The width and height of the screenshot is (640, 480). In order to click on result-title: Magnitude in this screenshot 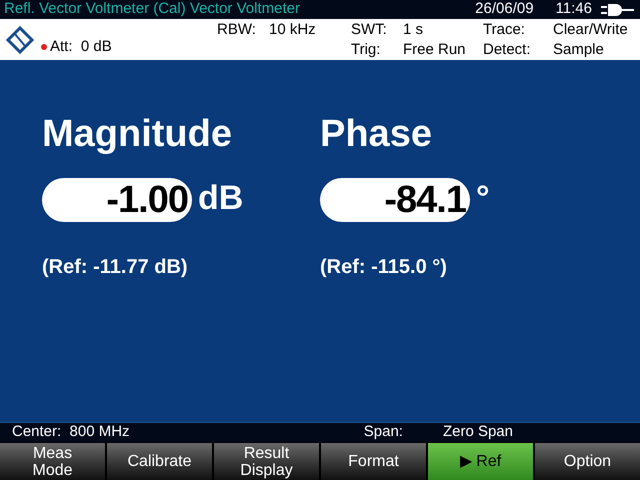, I will do `click(137, 134)`.